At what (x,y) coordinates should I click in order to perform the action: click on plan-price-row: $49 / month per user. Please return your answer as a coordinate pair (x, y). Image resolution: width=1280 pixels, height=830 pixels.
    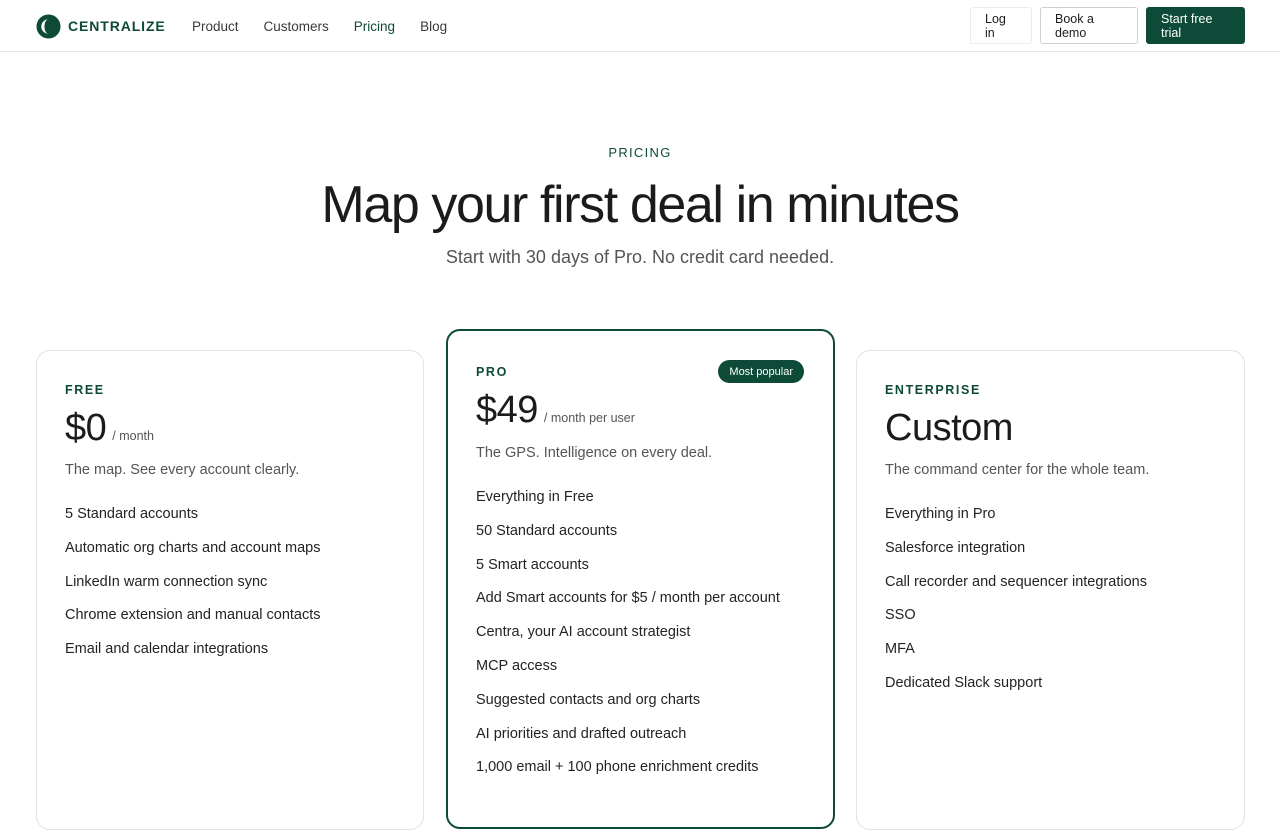
    Looking at the image, I should click on (555, 410).